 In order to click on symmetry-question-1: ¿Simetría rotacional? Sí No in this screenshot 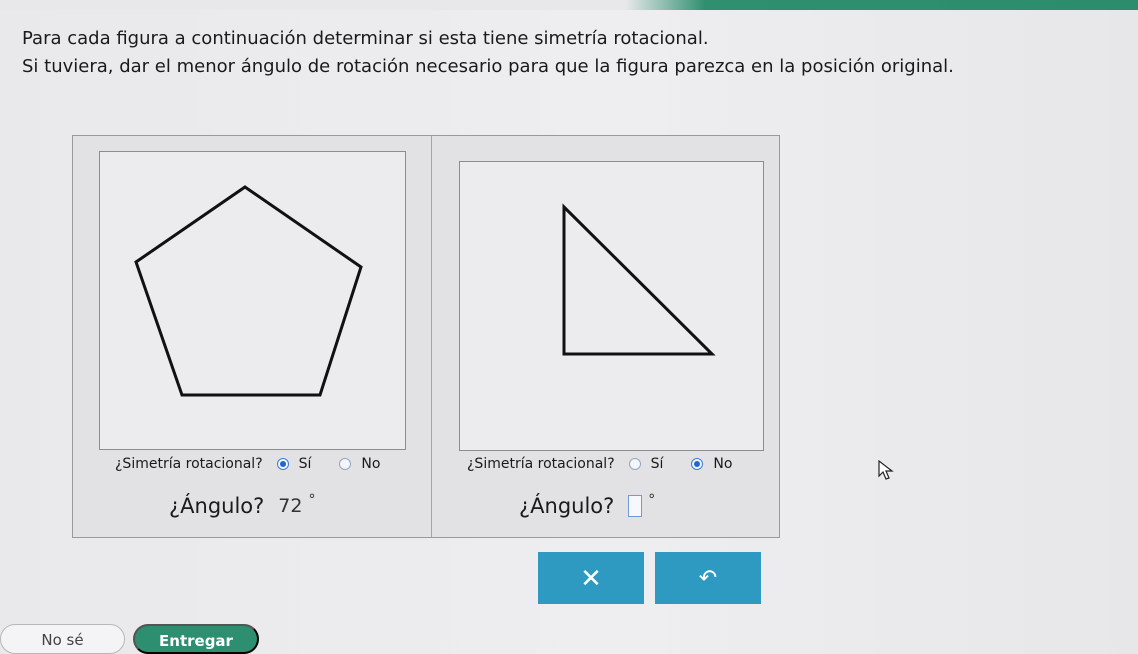, I will do `click(261, 464)`.